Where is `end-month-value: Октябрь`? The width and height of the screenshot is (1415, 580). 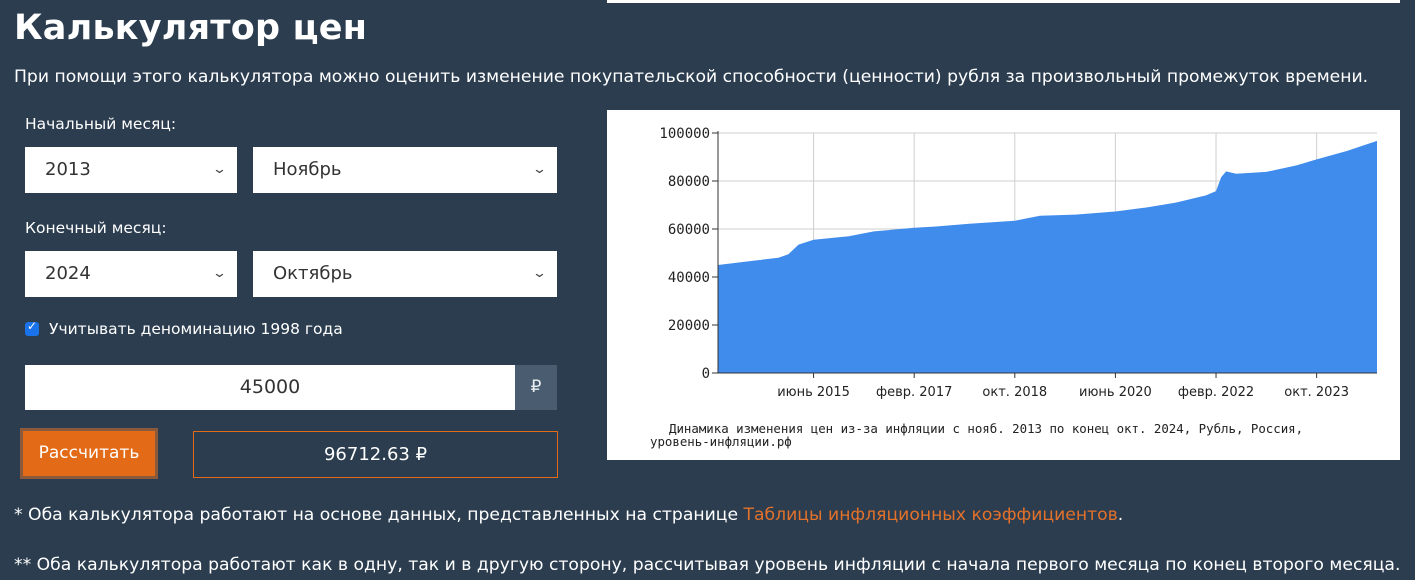
end-month-value: Октябрь is located at coordinates (313, 273).